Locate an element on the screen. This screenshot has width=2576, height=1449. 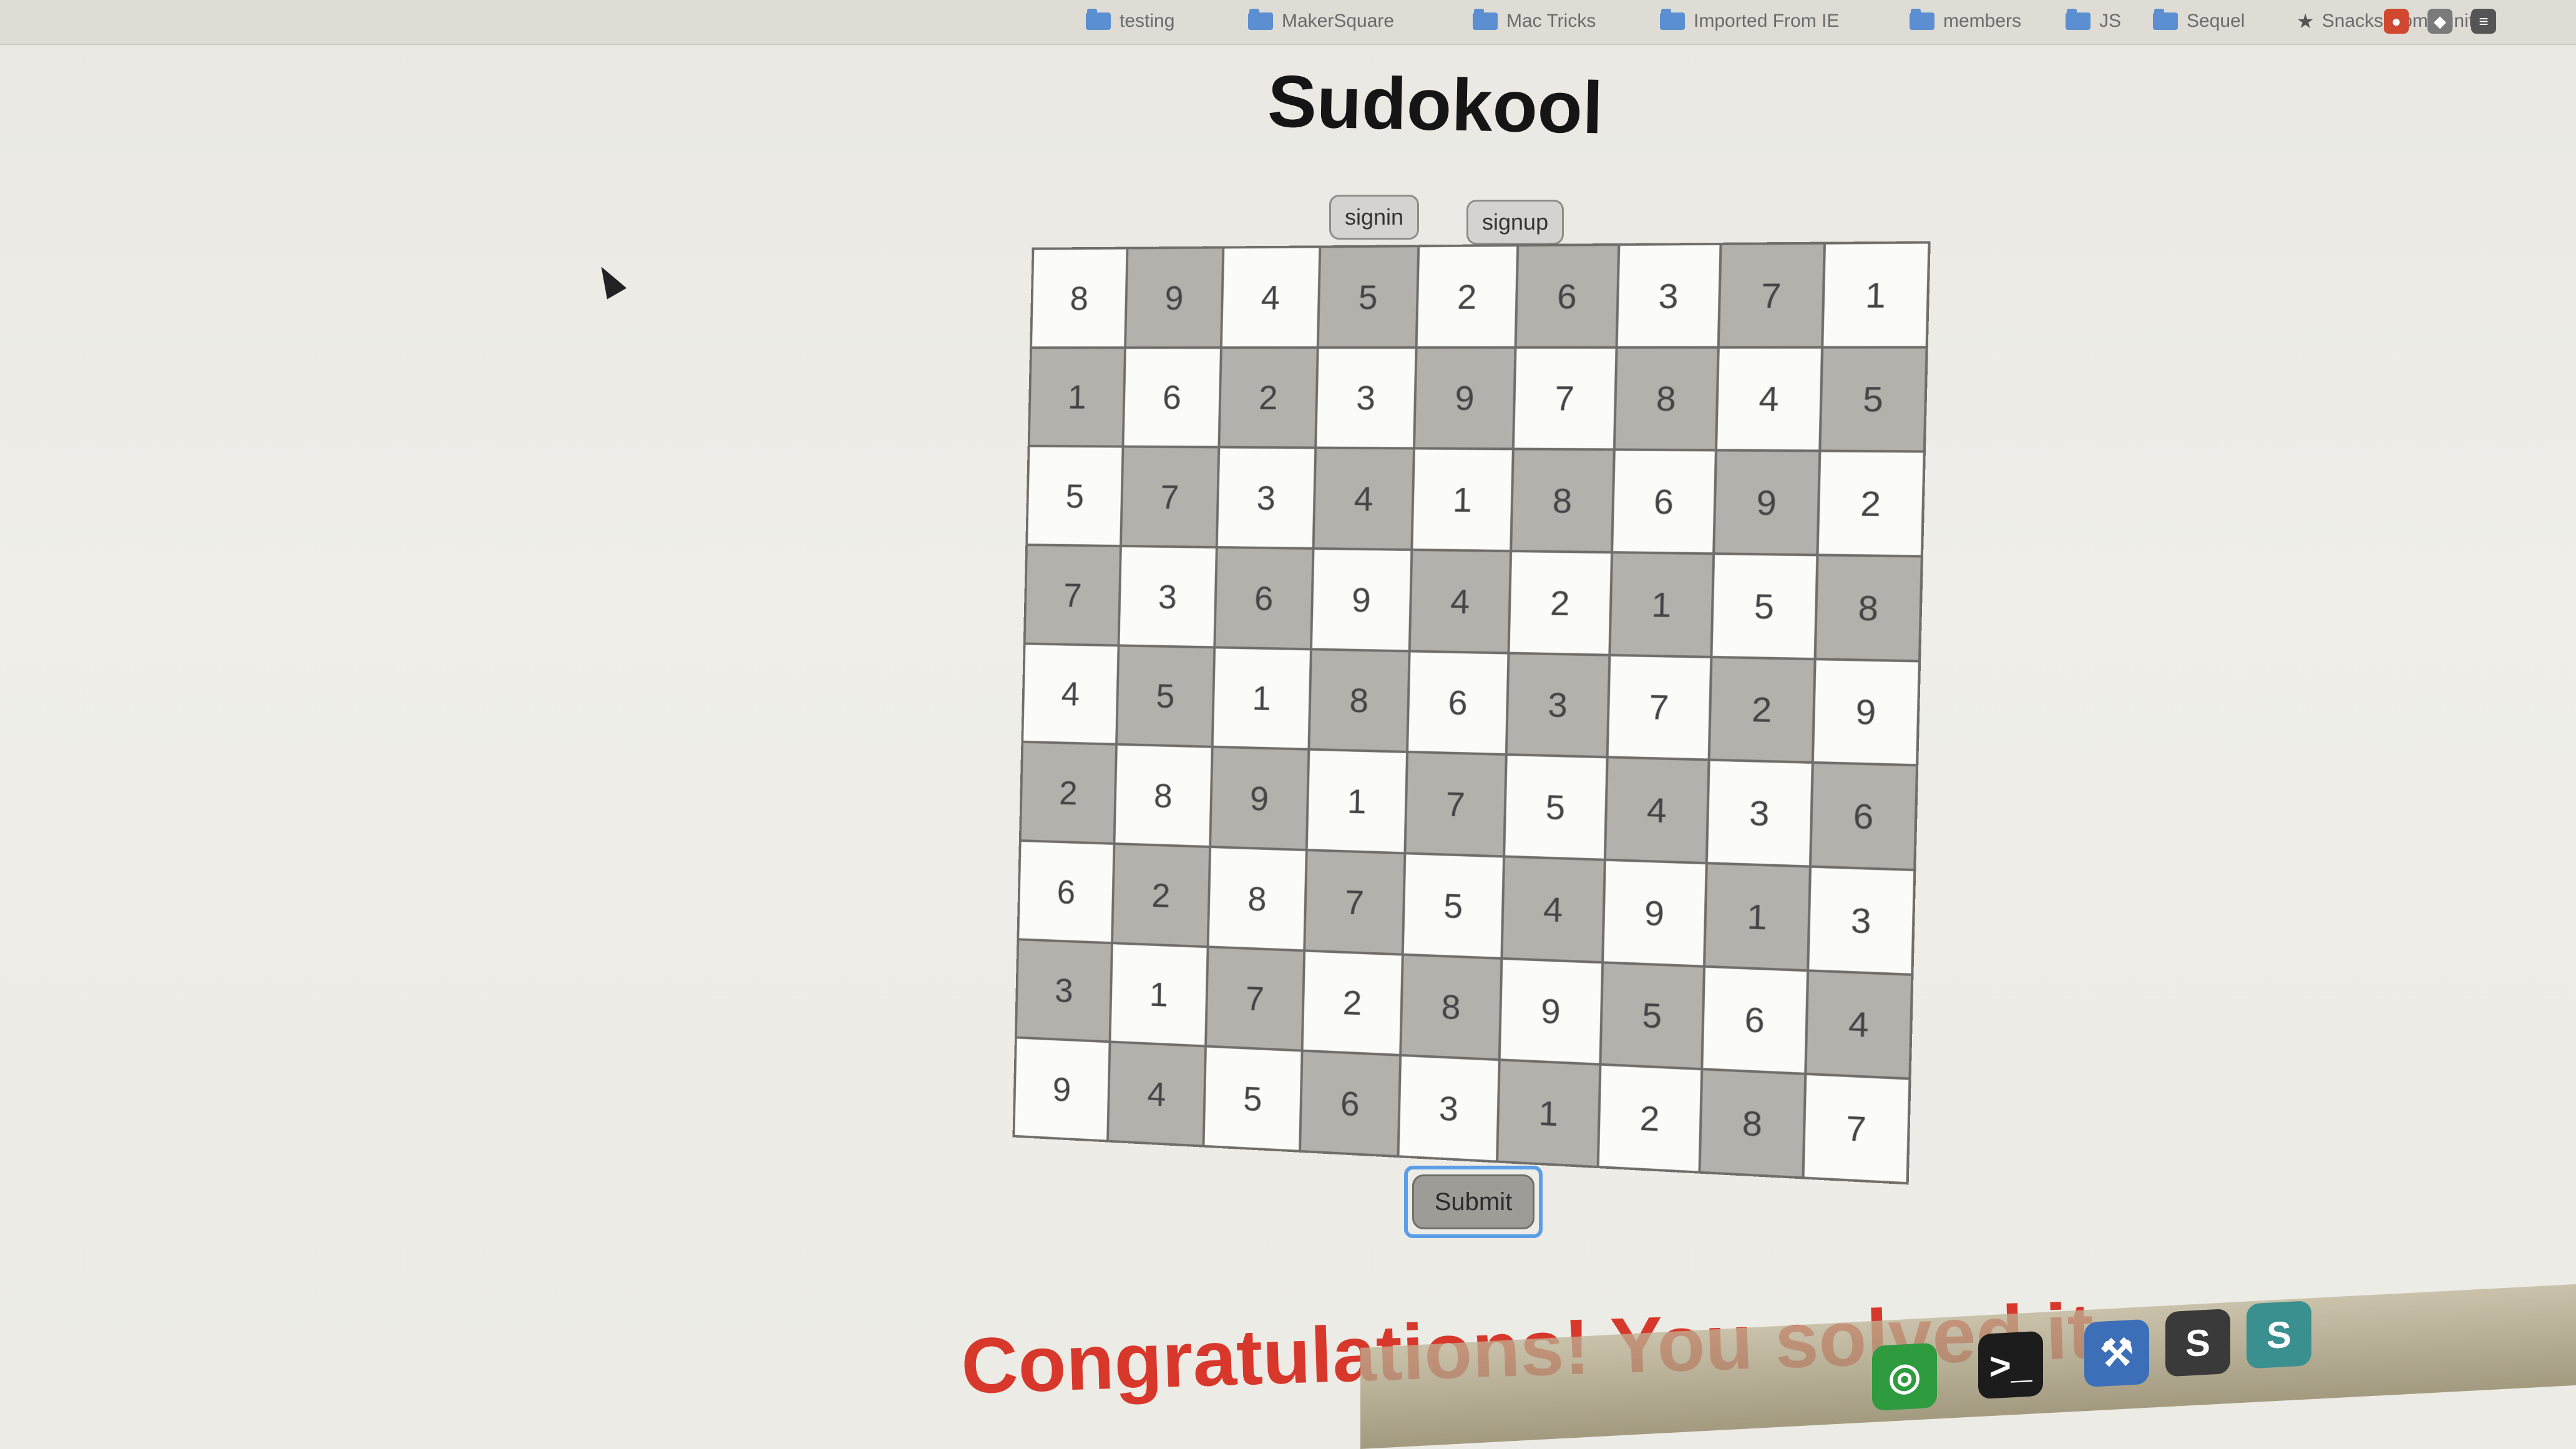
extension-icon: ◆ is located at coordinates (2439, 21).